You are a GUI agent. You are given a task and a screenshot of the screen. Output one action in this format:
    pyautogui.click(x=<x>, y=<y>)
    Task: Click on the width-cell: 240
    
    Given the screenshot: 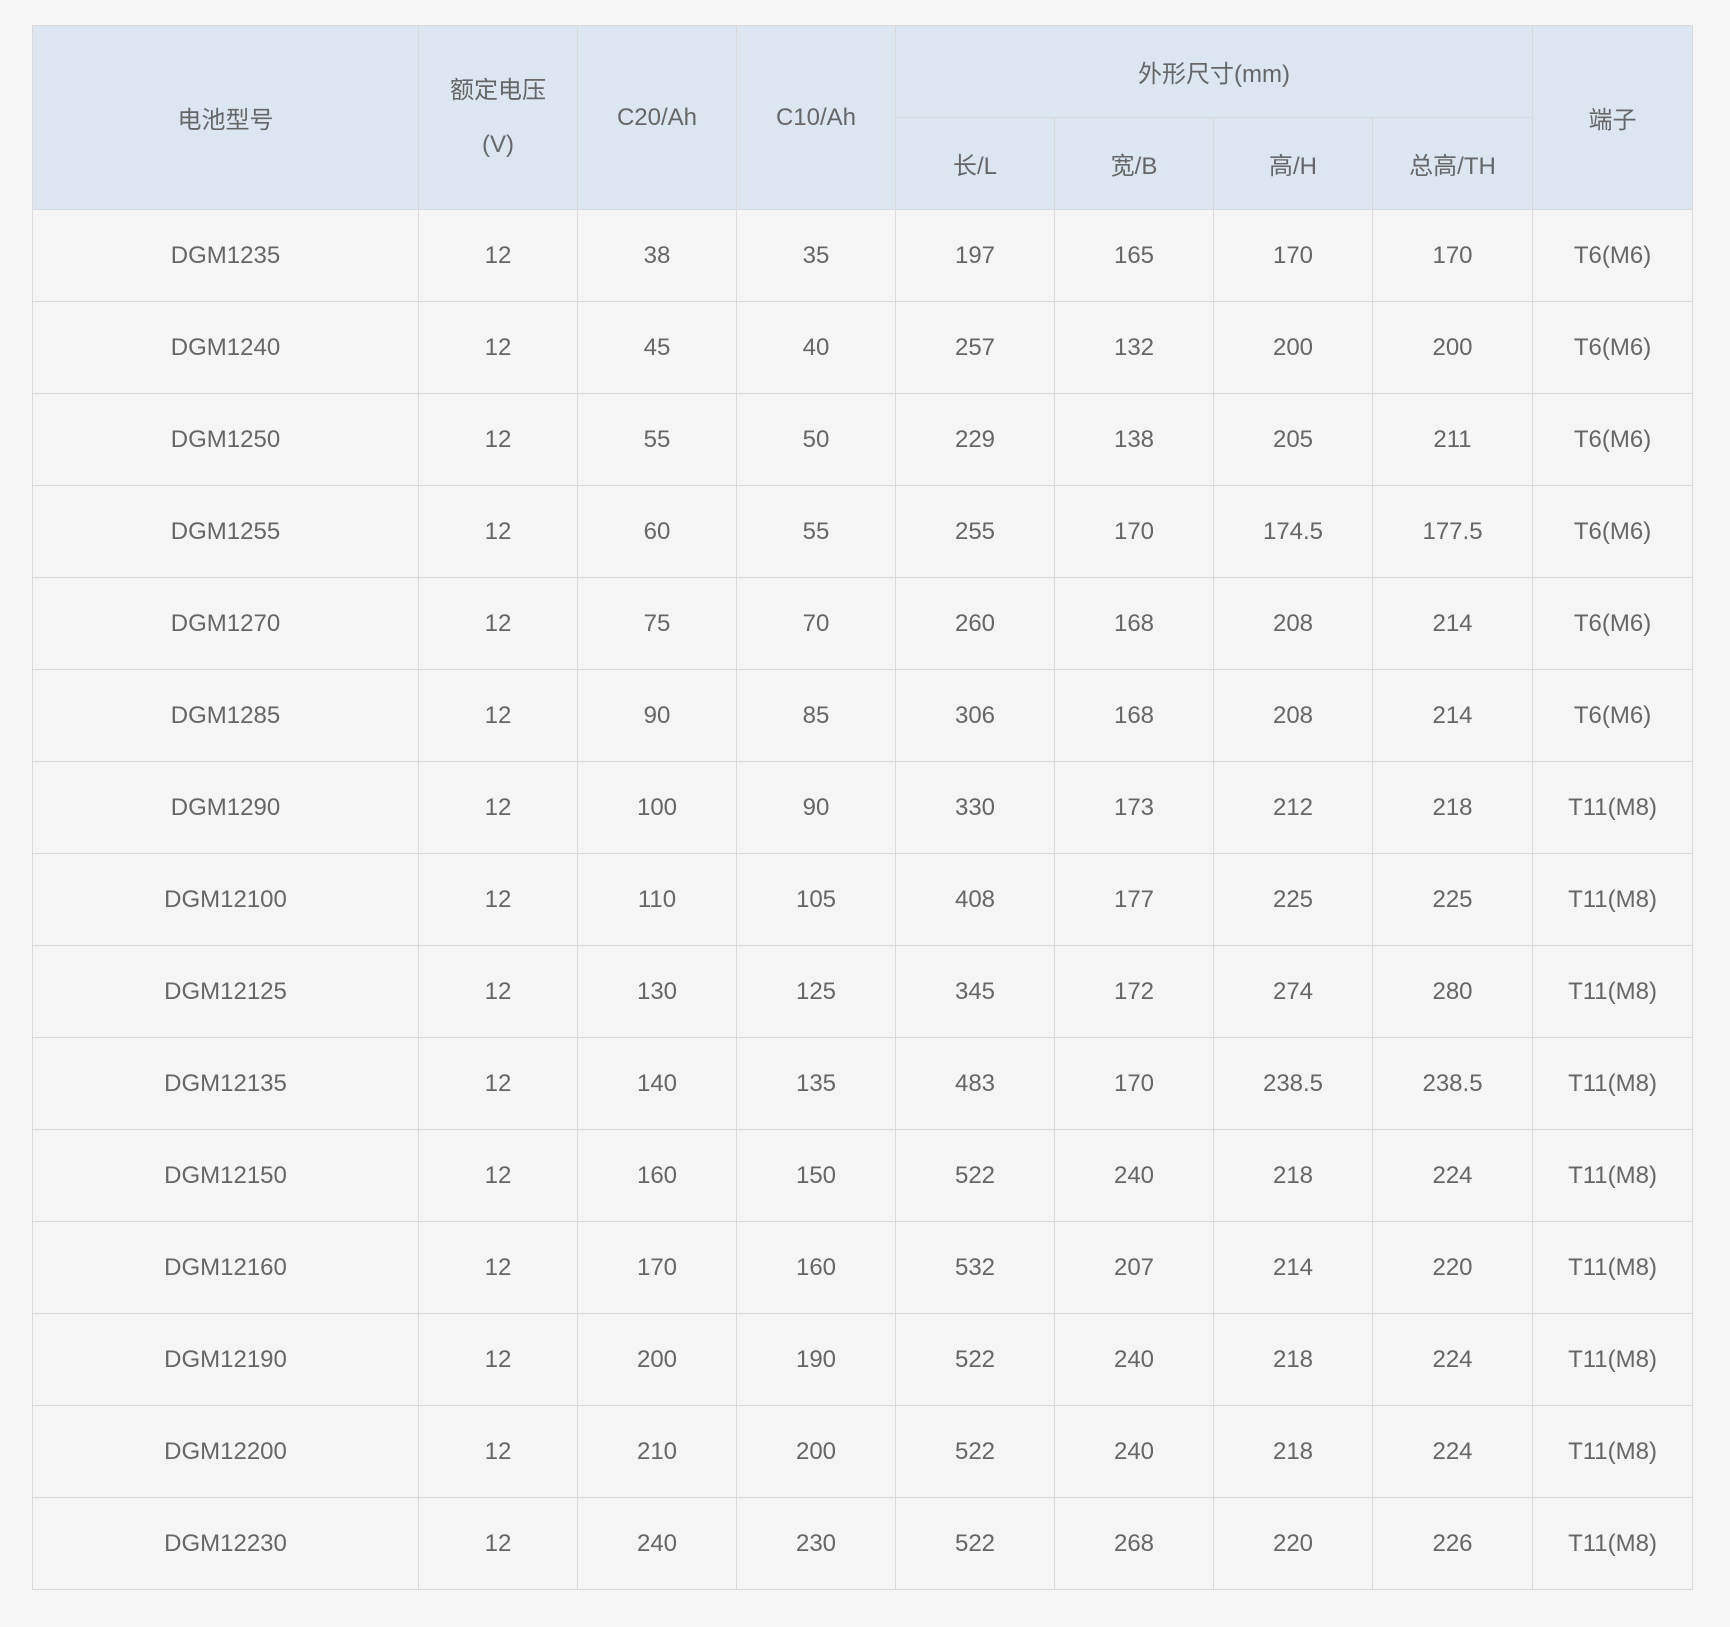 What is the action you would take?
    pyautogui.click(x=1134, y=1451)
    